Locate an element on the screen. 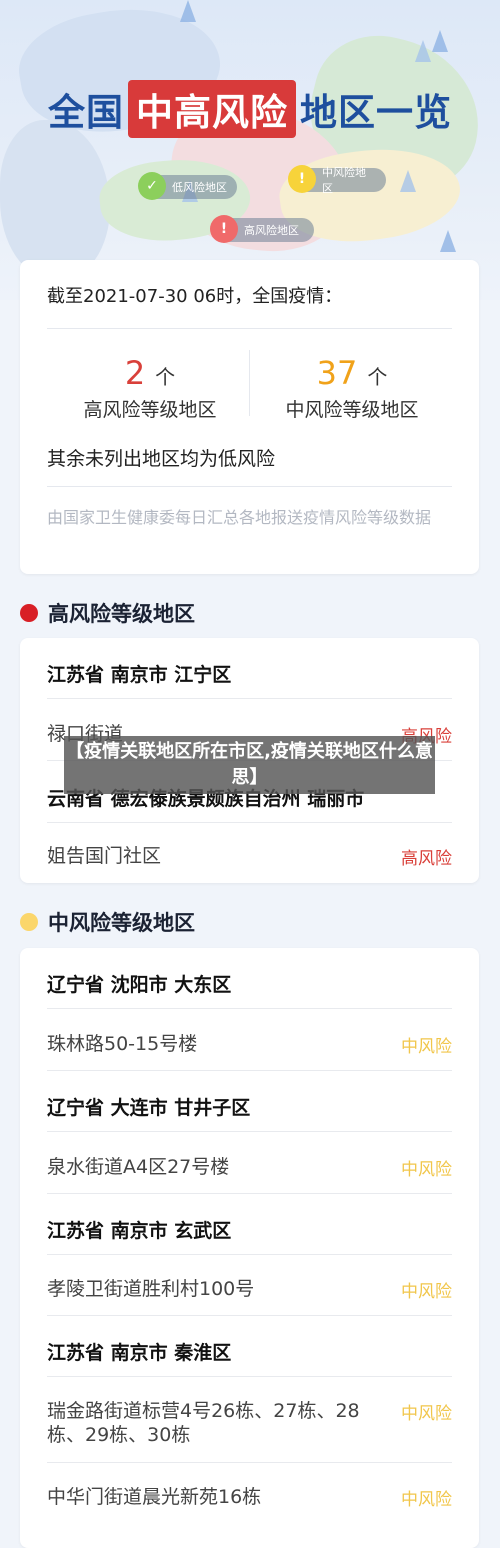 This screenshot has height=1548, width=500. title-part-1: 全国 is located at coordinates (86, 112).